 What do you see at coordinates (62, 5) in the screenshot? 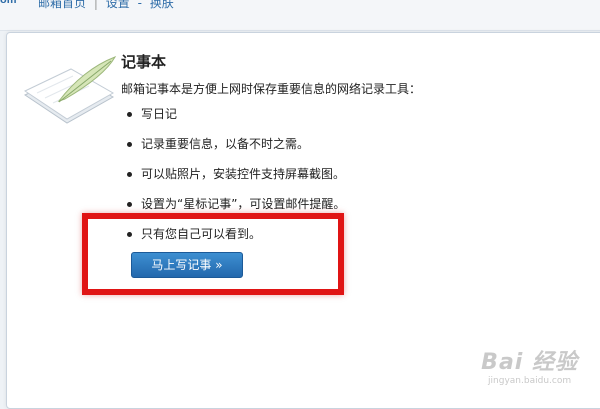
I see `breadcrumb-mail-home: 邮箱首页` at bounding box center [62, 5].